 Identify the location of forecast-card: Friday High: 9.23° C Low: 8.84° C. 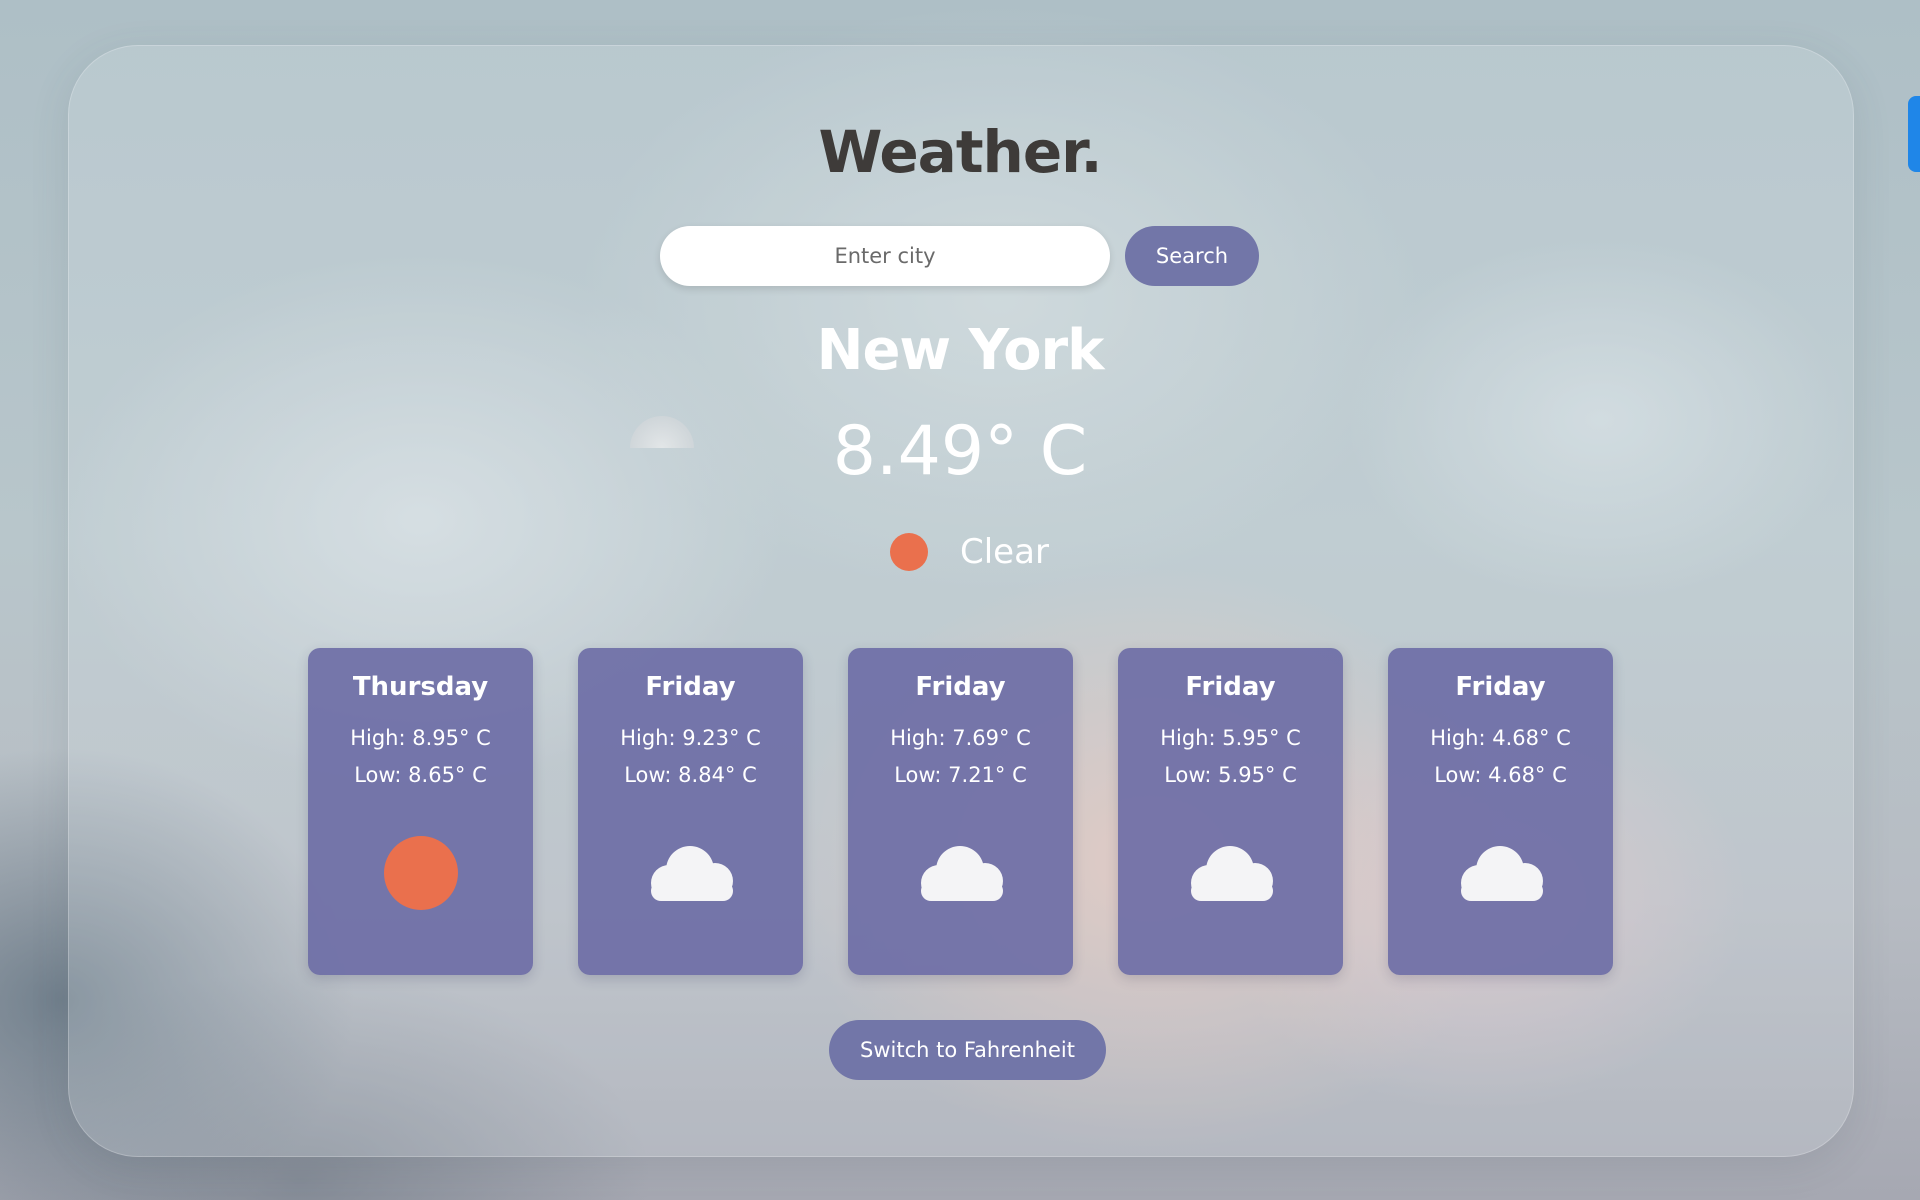
(690, 811).